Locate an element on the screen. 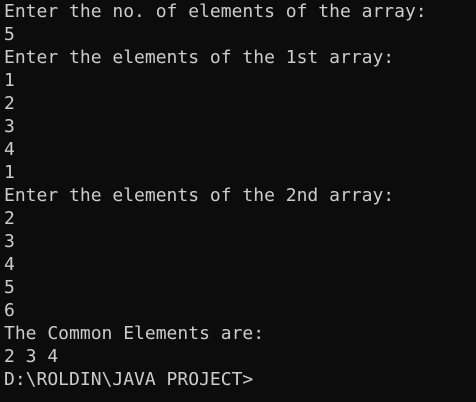 The image size is (476, 402). second-array-value: 4 is located at coordinates (9, 264).